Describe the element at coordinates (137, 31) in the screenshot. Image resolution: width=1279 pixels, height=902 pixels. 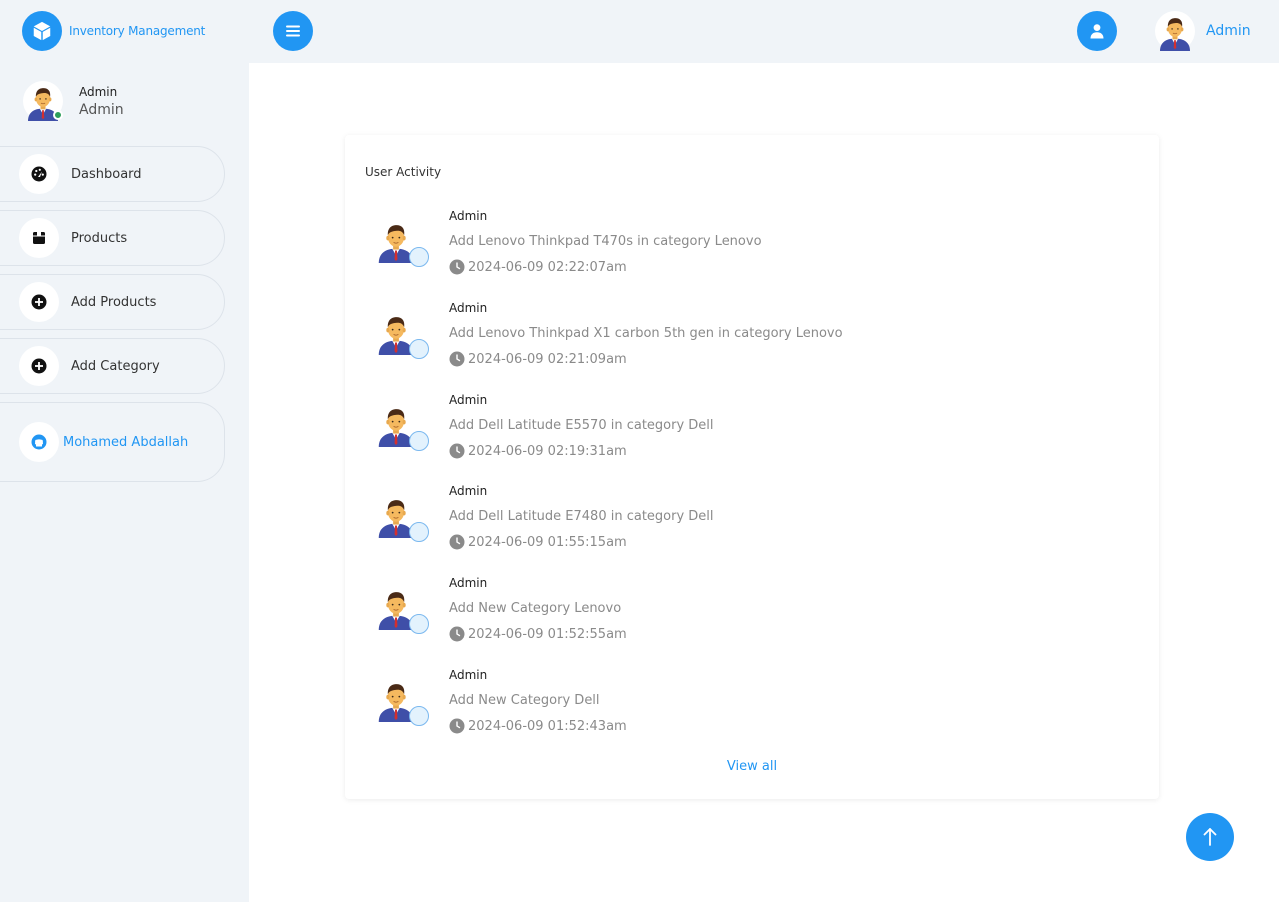
I see `brand-name: Inventory Management` at that location.